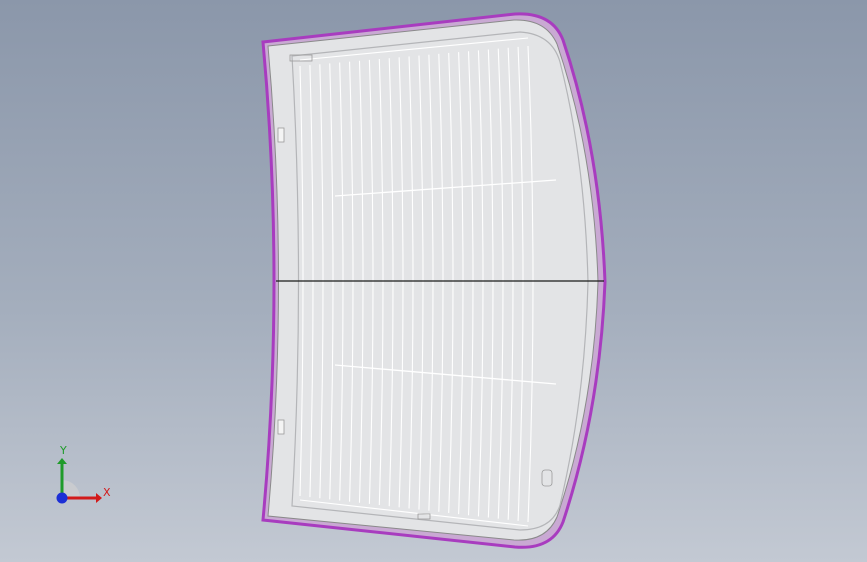  I want to click on lower-clip, so click(281, 427).